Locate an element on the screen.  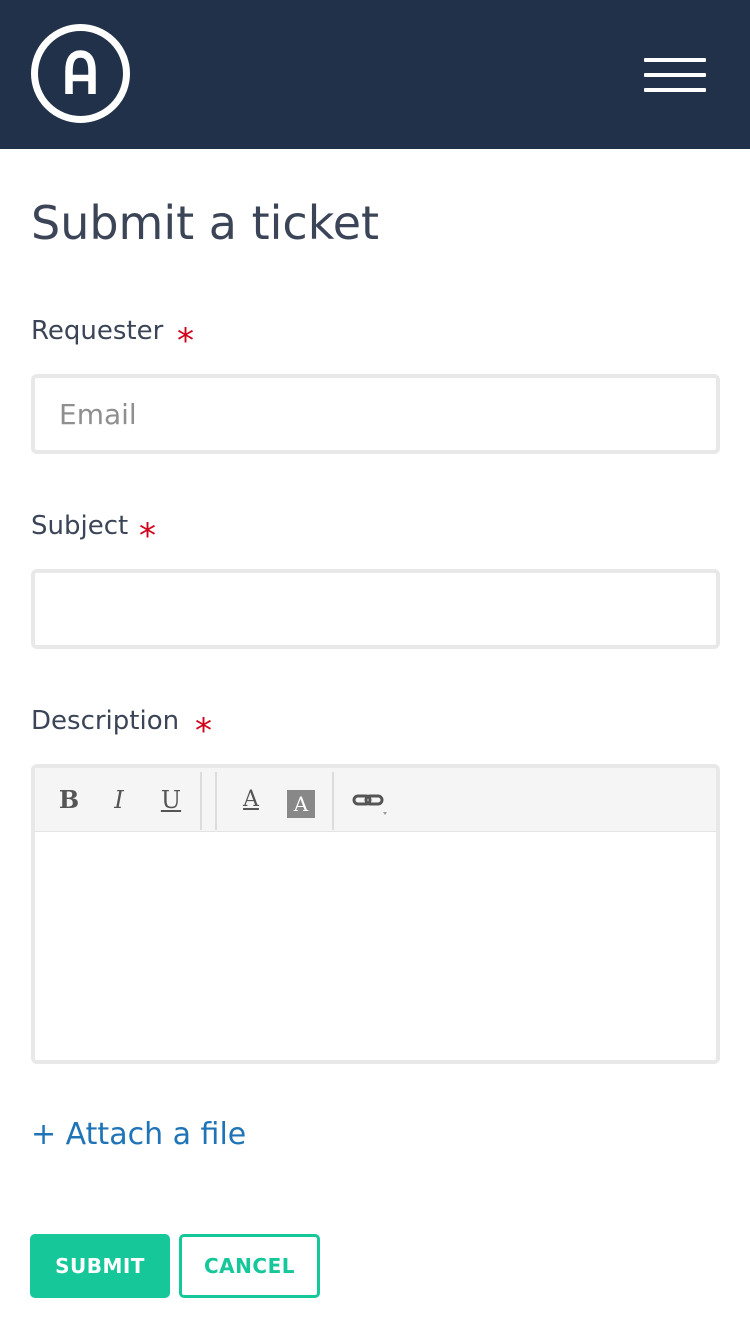
cancel-button: CANCEL is located at coordinates (249, 1266).